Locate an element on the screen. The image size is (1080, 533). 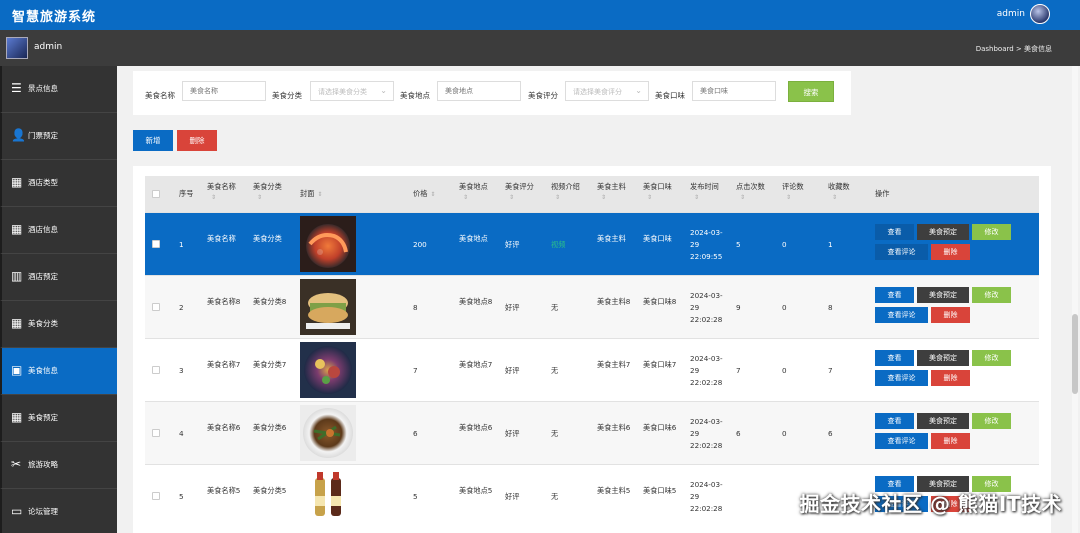
col-cover: 封面 ⇕ is located at coordinates (311, 194).